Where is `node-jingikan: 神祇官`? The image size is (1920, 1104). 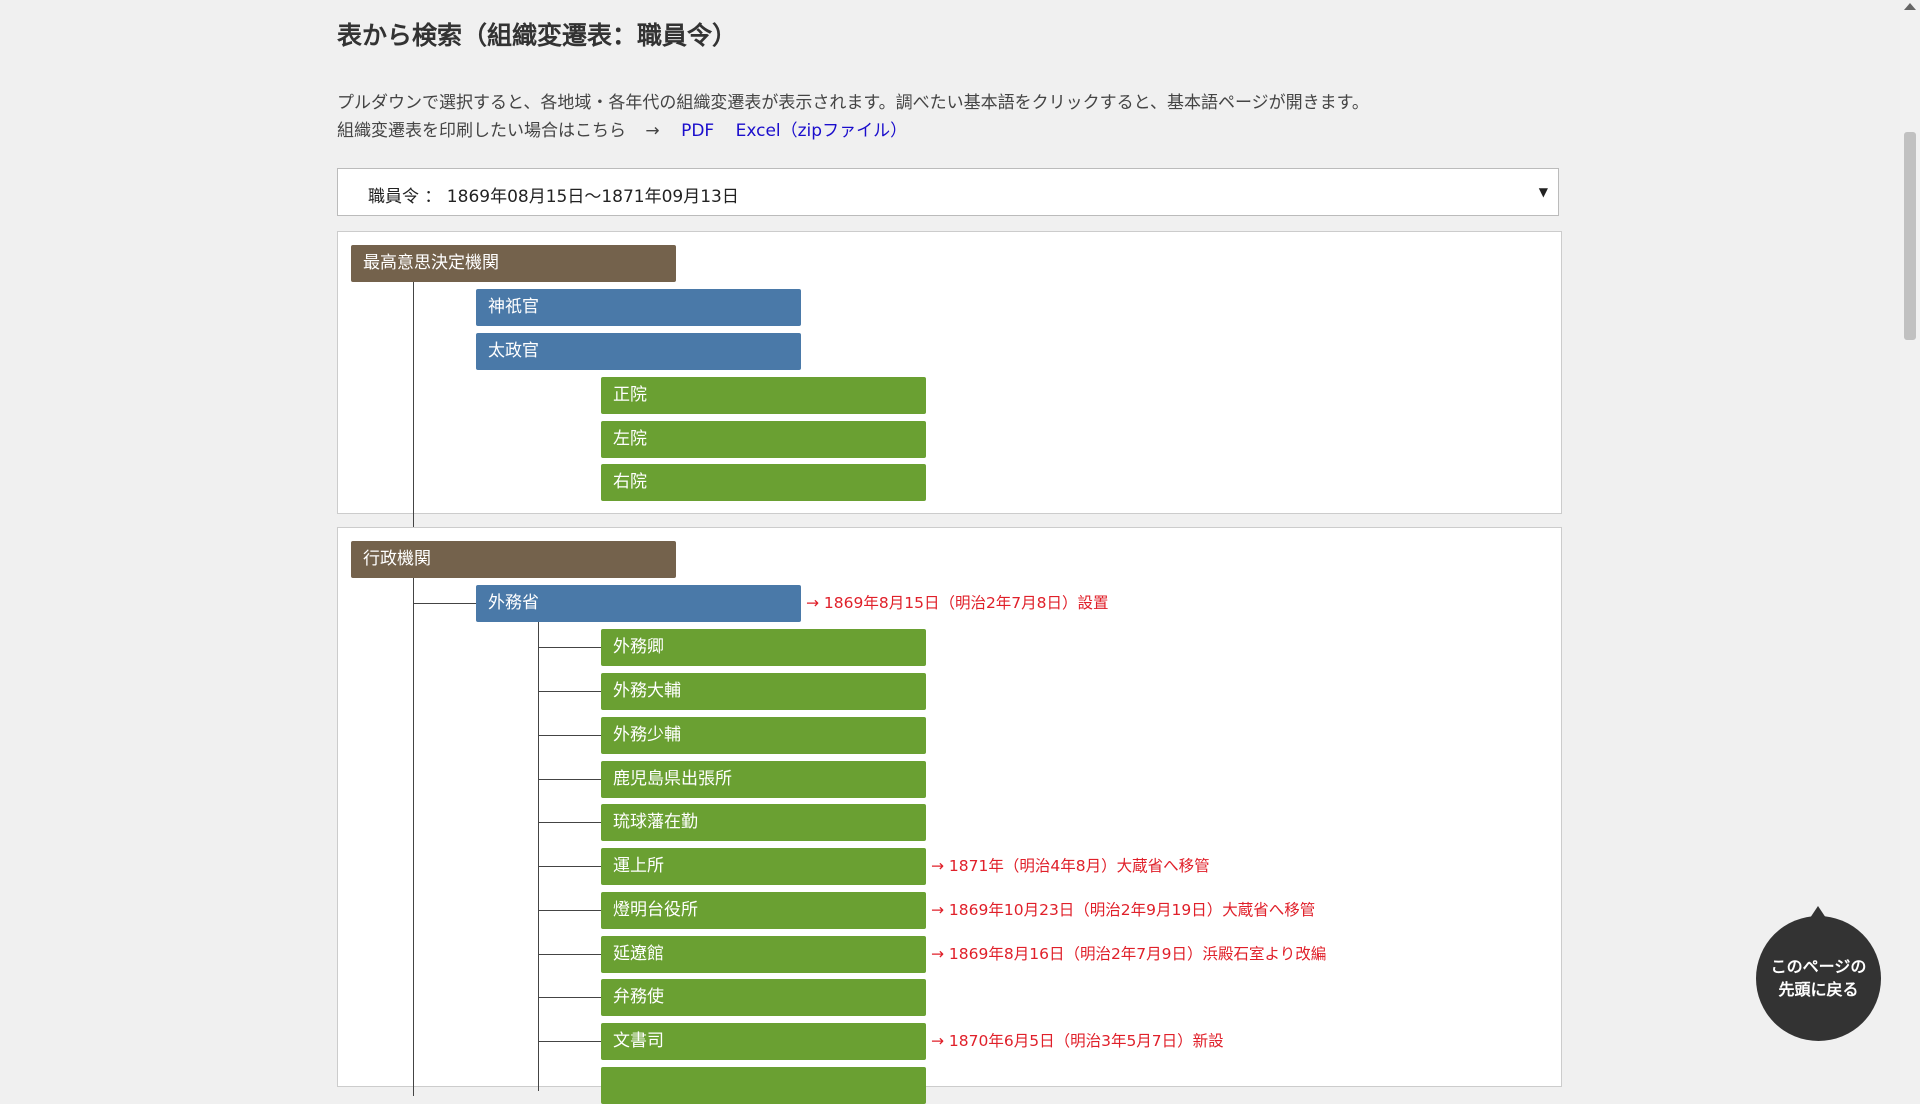
node-jingikan: 神祇官 is located at coordinates (638, 307).